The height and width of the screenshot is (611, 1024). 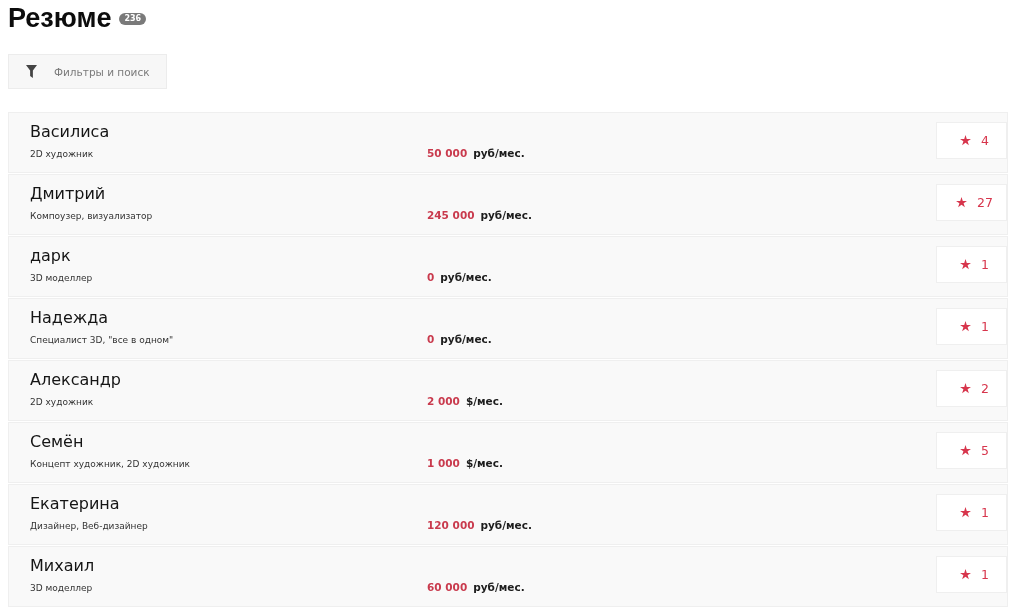 I want to click on candidate-name: дарк, so click(x=51, y=256).